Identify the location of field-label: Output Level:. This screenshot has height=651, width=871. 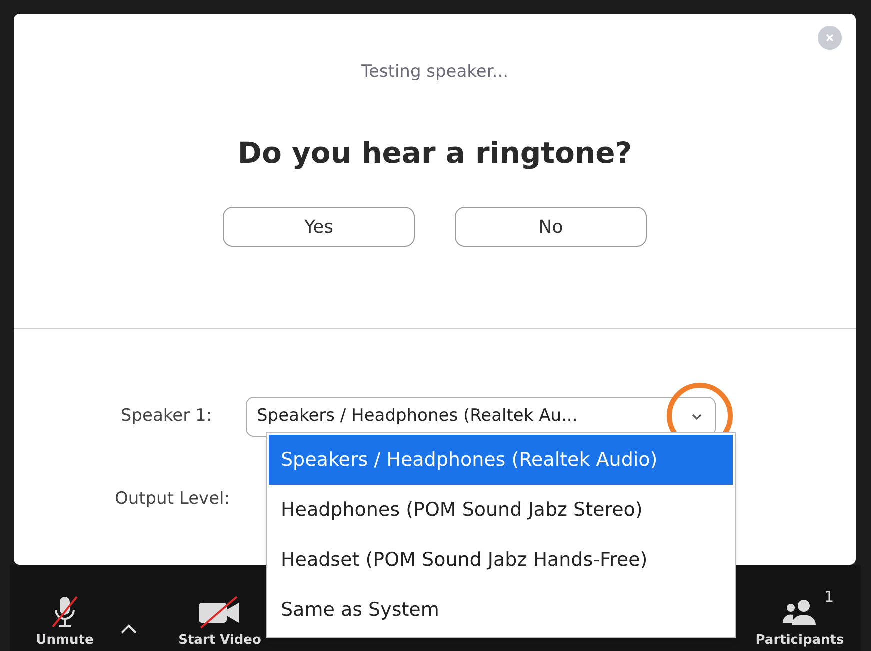
(172, 499).